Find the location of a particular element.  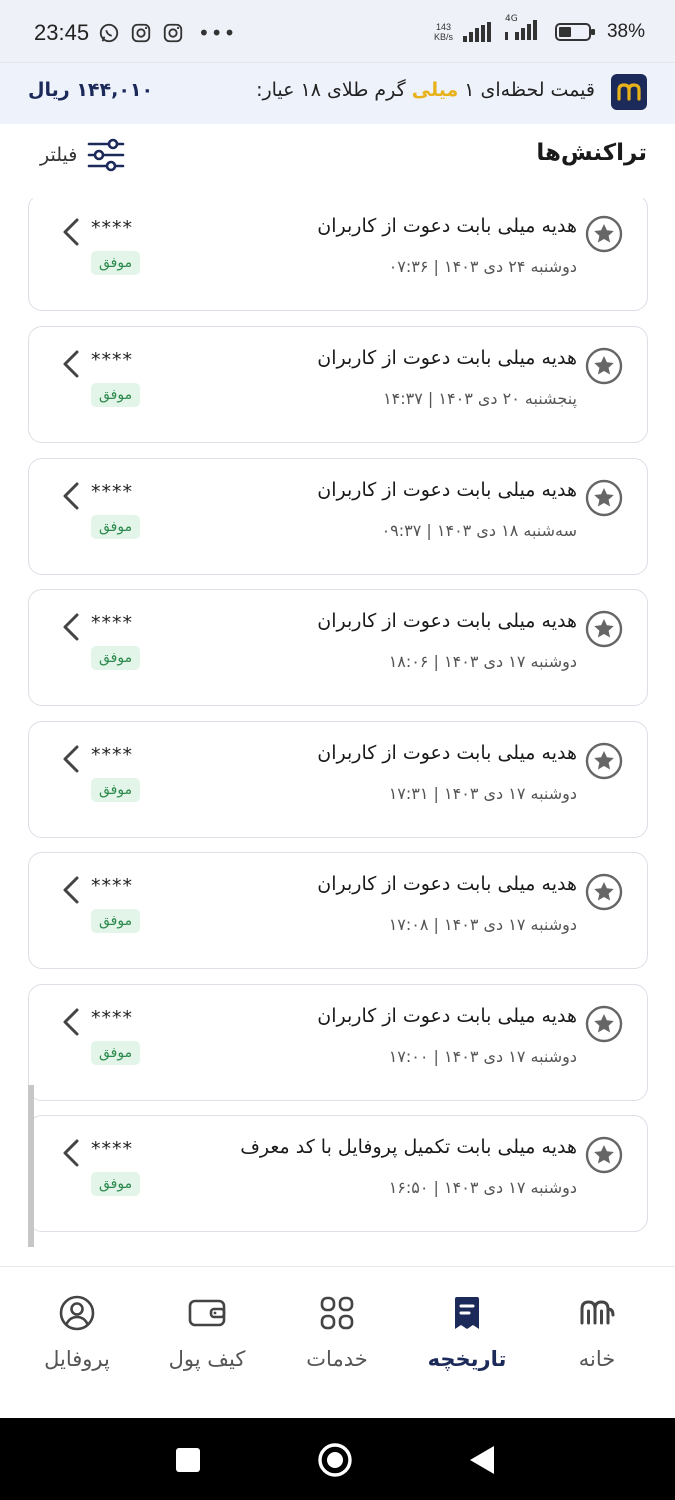

transaction-date: دوشنبه ۱۷ دی ۱۴۰۳ | ۱۶:۵۰ is located at coordinates (482, 1187).